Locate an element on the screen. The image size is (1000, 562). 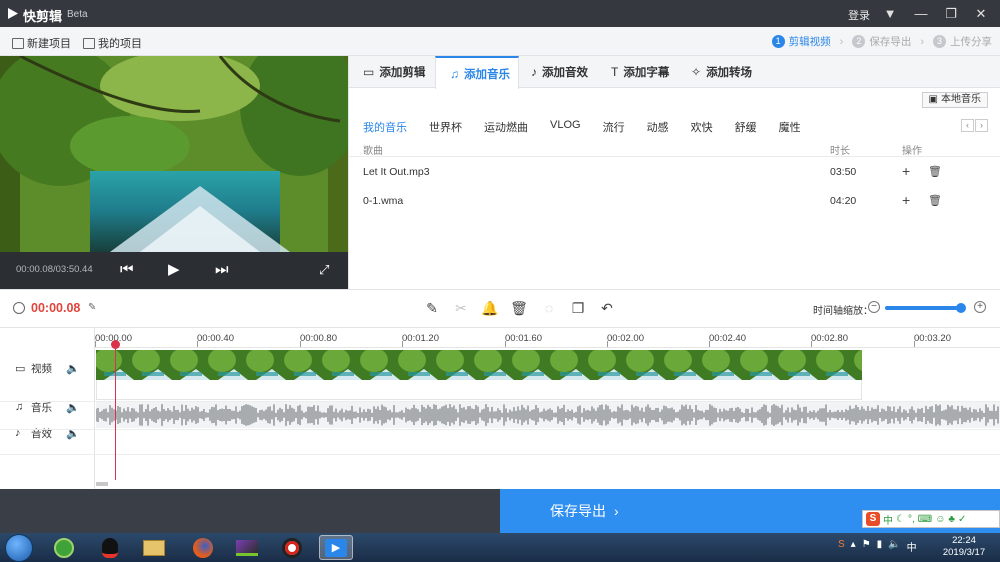
ime-user-icon: ☺ is located at coordinates (940, 519).